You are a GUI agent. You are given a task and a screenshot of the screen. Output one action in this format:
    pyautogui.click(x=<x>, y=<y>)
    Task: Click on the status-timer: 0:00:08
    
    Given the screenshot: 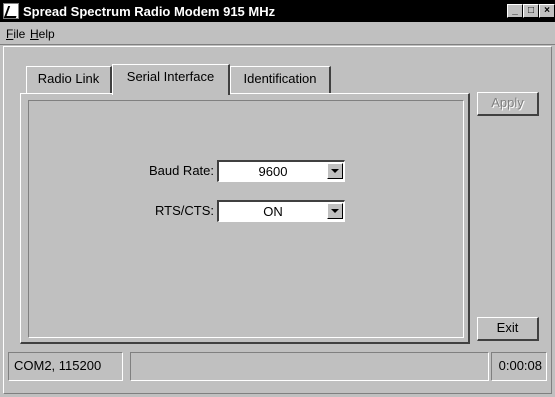 What is the action you would take?
    pyautogui.click(x=519, y=366)
    